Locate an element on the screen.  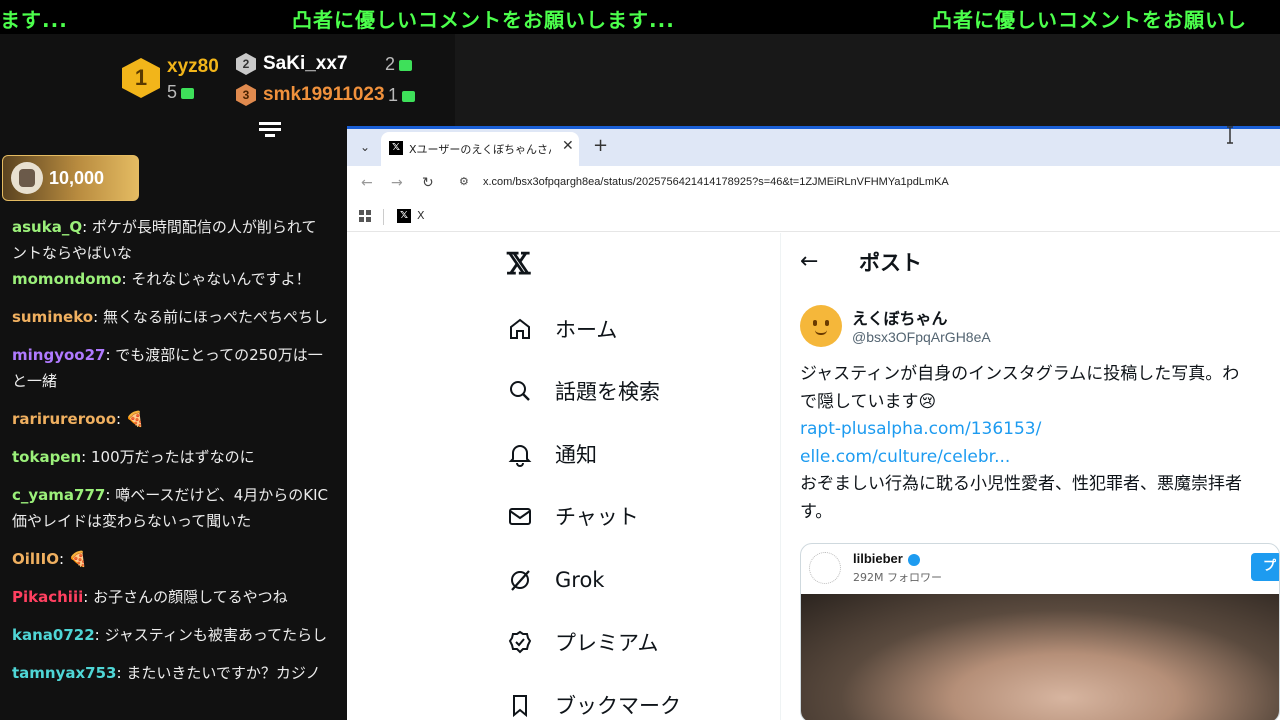
nav-label: 通知 is located at coordinates (576, 455).